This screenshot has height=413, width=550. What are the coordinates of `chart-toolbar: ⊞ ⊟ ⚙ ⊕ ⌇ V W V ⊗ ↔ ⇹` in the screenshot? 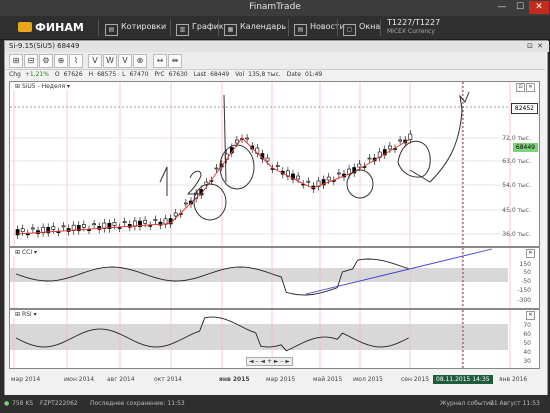 It's located at (275, 61).